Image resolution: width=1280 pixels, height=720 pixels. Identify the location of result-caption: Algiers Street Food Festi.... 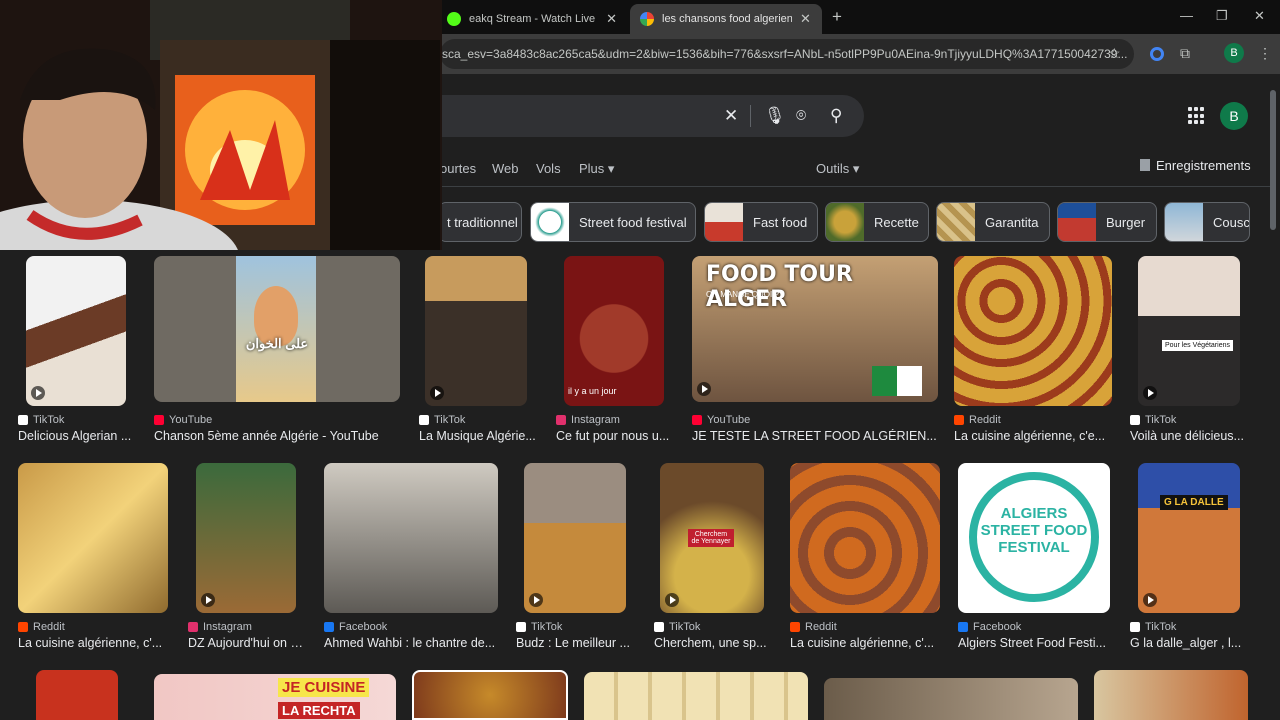
(1034, 643).